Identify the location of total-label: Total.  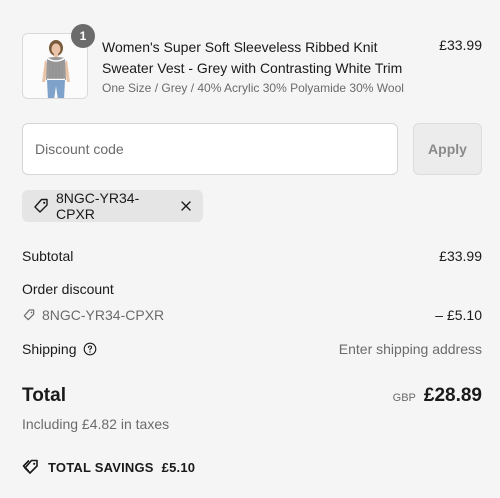
(44, 395).